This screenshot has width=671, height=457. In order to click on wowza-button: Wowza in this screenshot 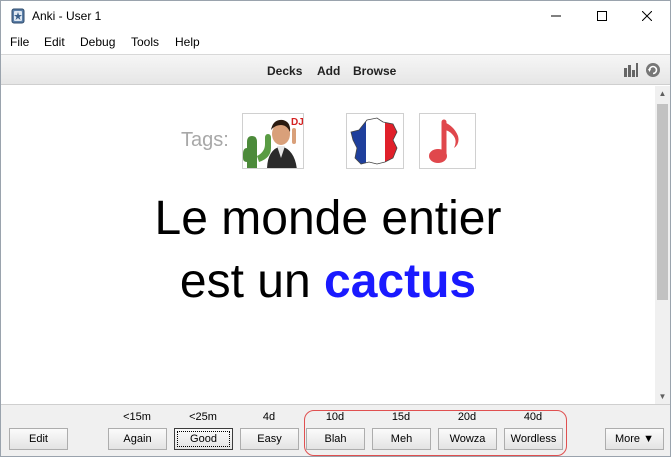, I will do `click(467, 439)`.